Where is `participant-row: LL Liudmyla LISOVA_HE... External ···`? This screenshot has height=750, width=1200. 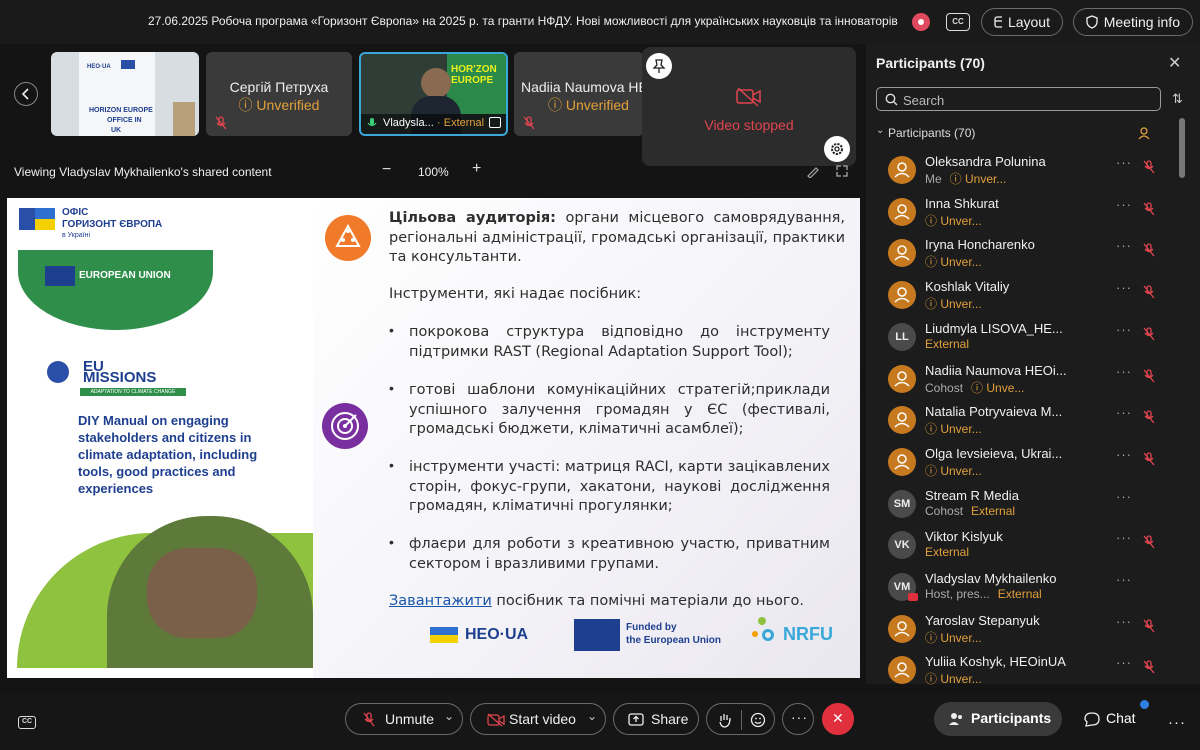
participant-row: LL Liudmyla LISOVA_HE... External ··· is located at coordinates (1021, 340).